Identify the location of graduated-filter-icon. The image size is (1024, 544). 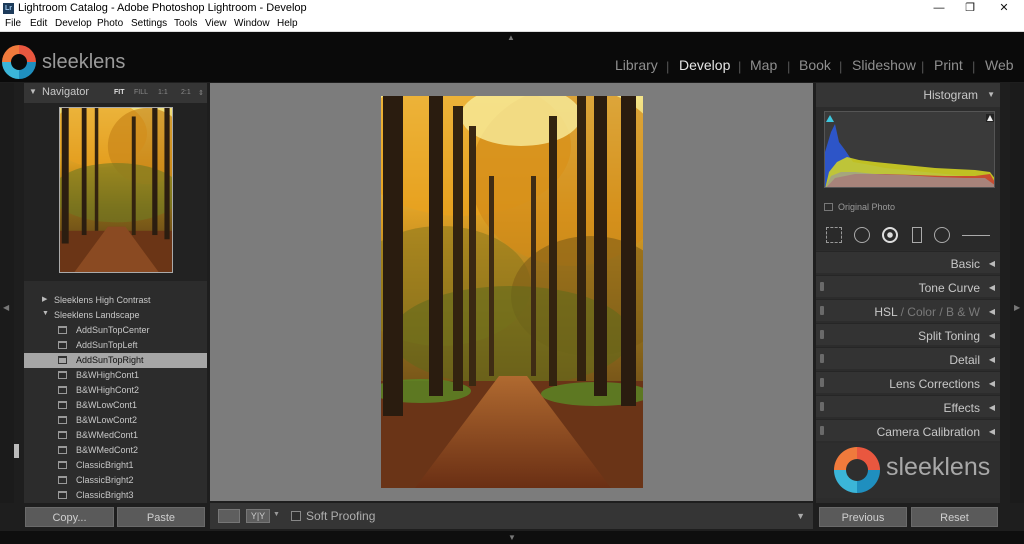
(917, 235).